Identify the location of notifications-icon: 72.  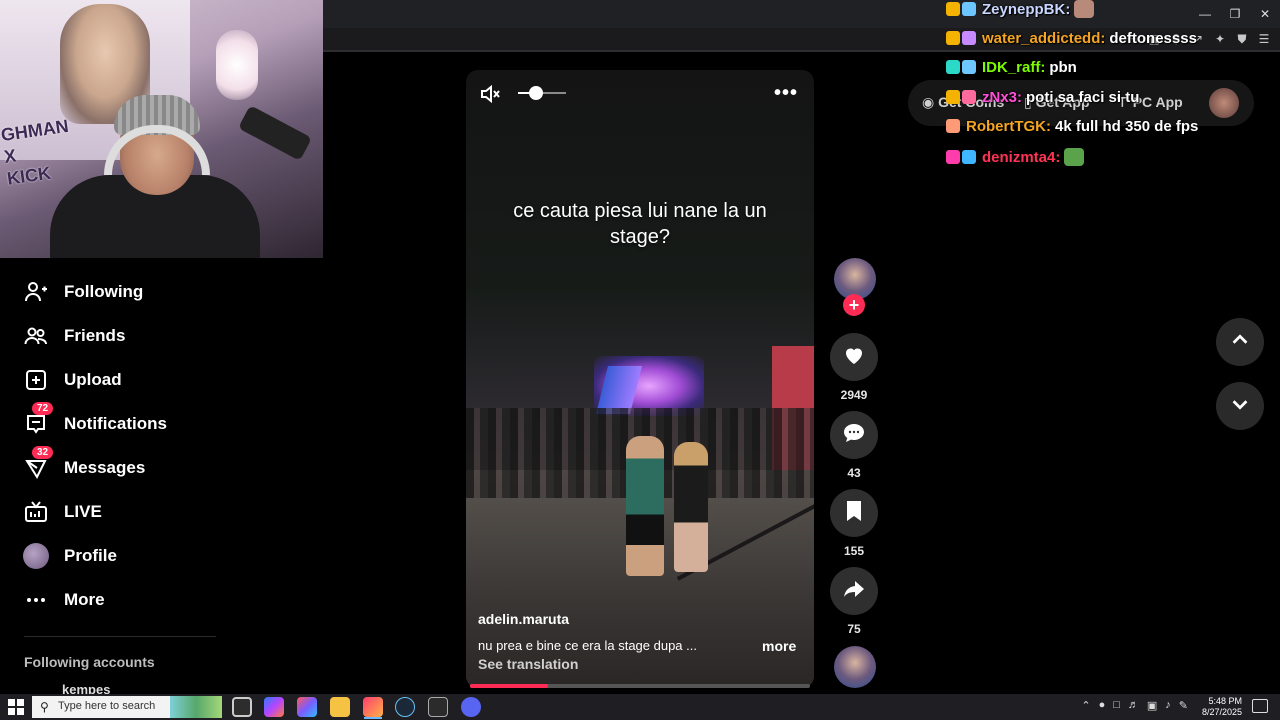
(38, 420).